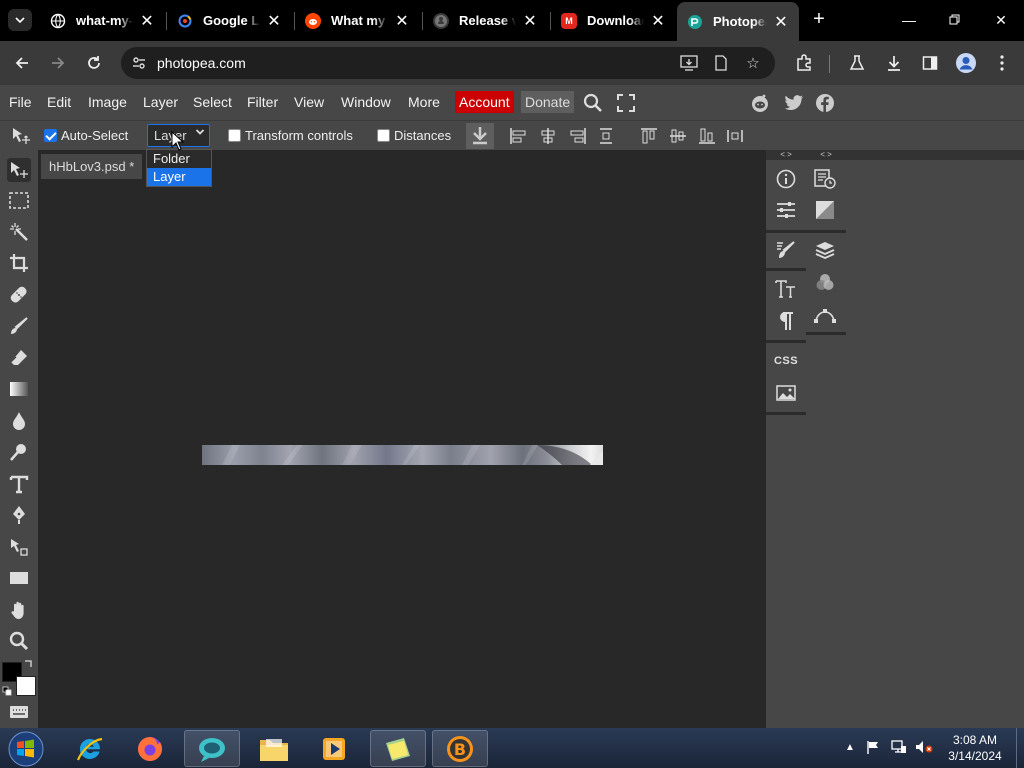  Describe the element at coordinates (760, 103) in the screenshot. I see `reddit-icon` at that location.